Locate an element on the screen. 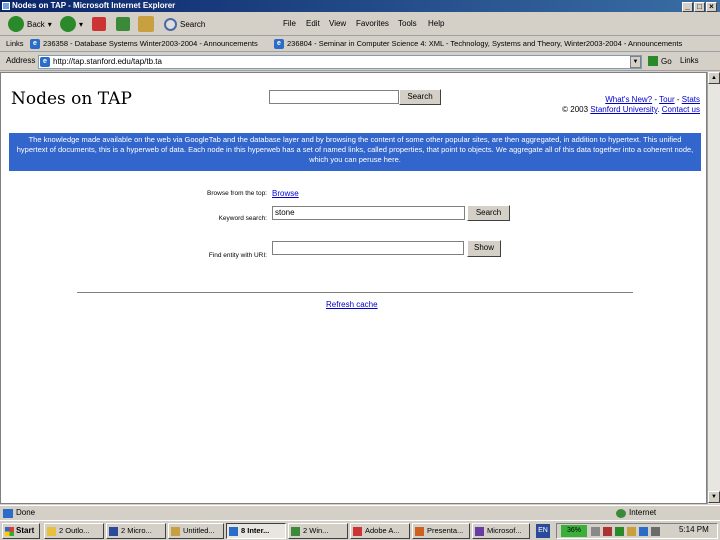 Image resolution: width=720 pixels, height=540 pixels. network-icon is located at coordinates (595, 531).